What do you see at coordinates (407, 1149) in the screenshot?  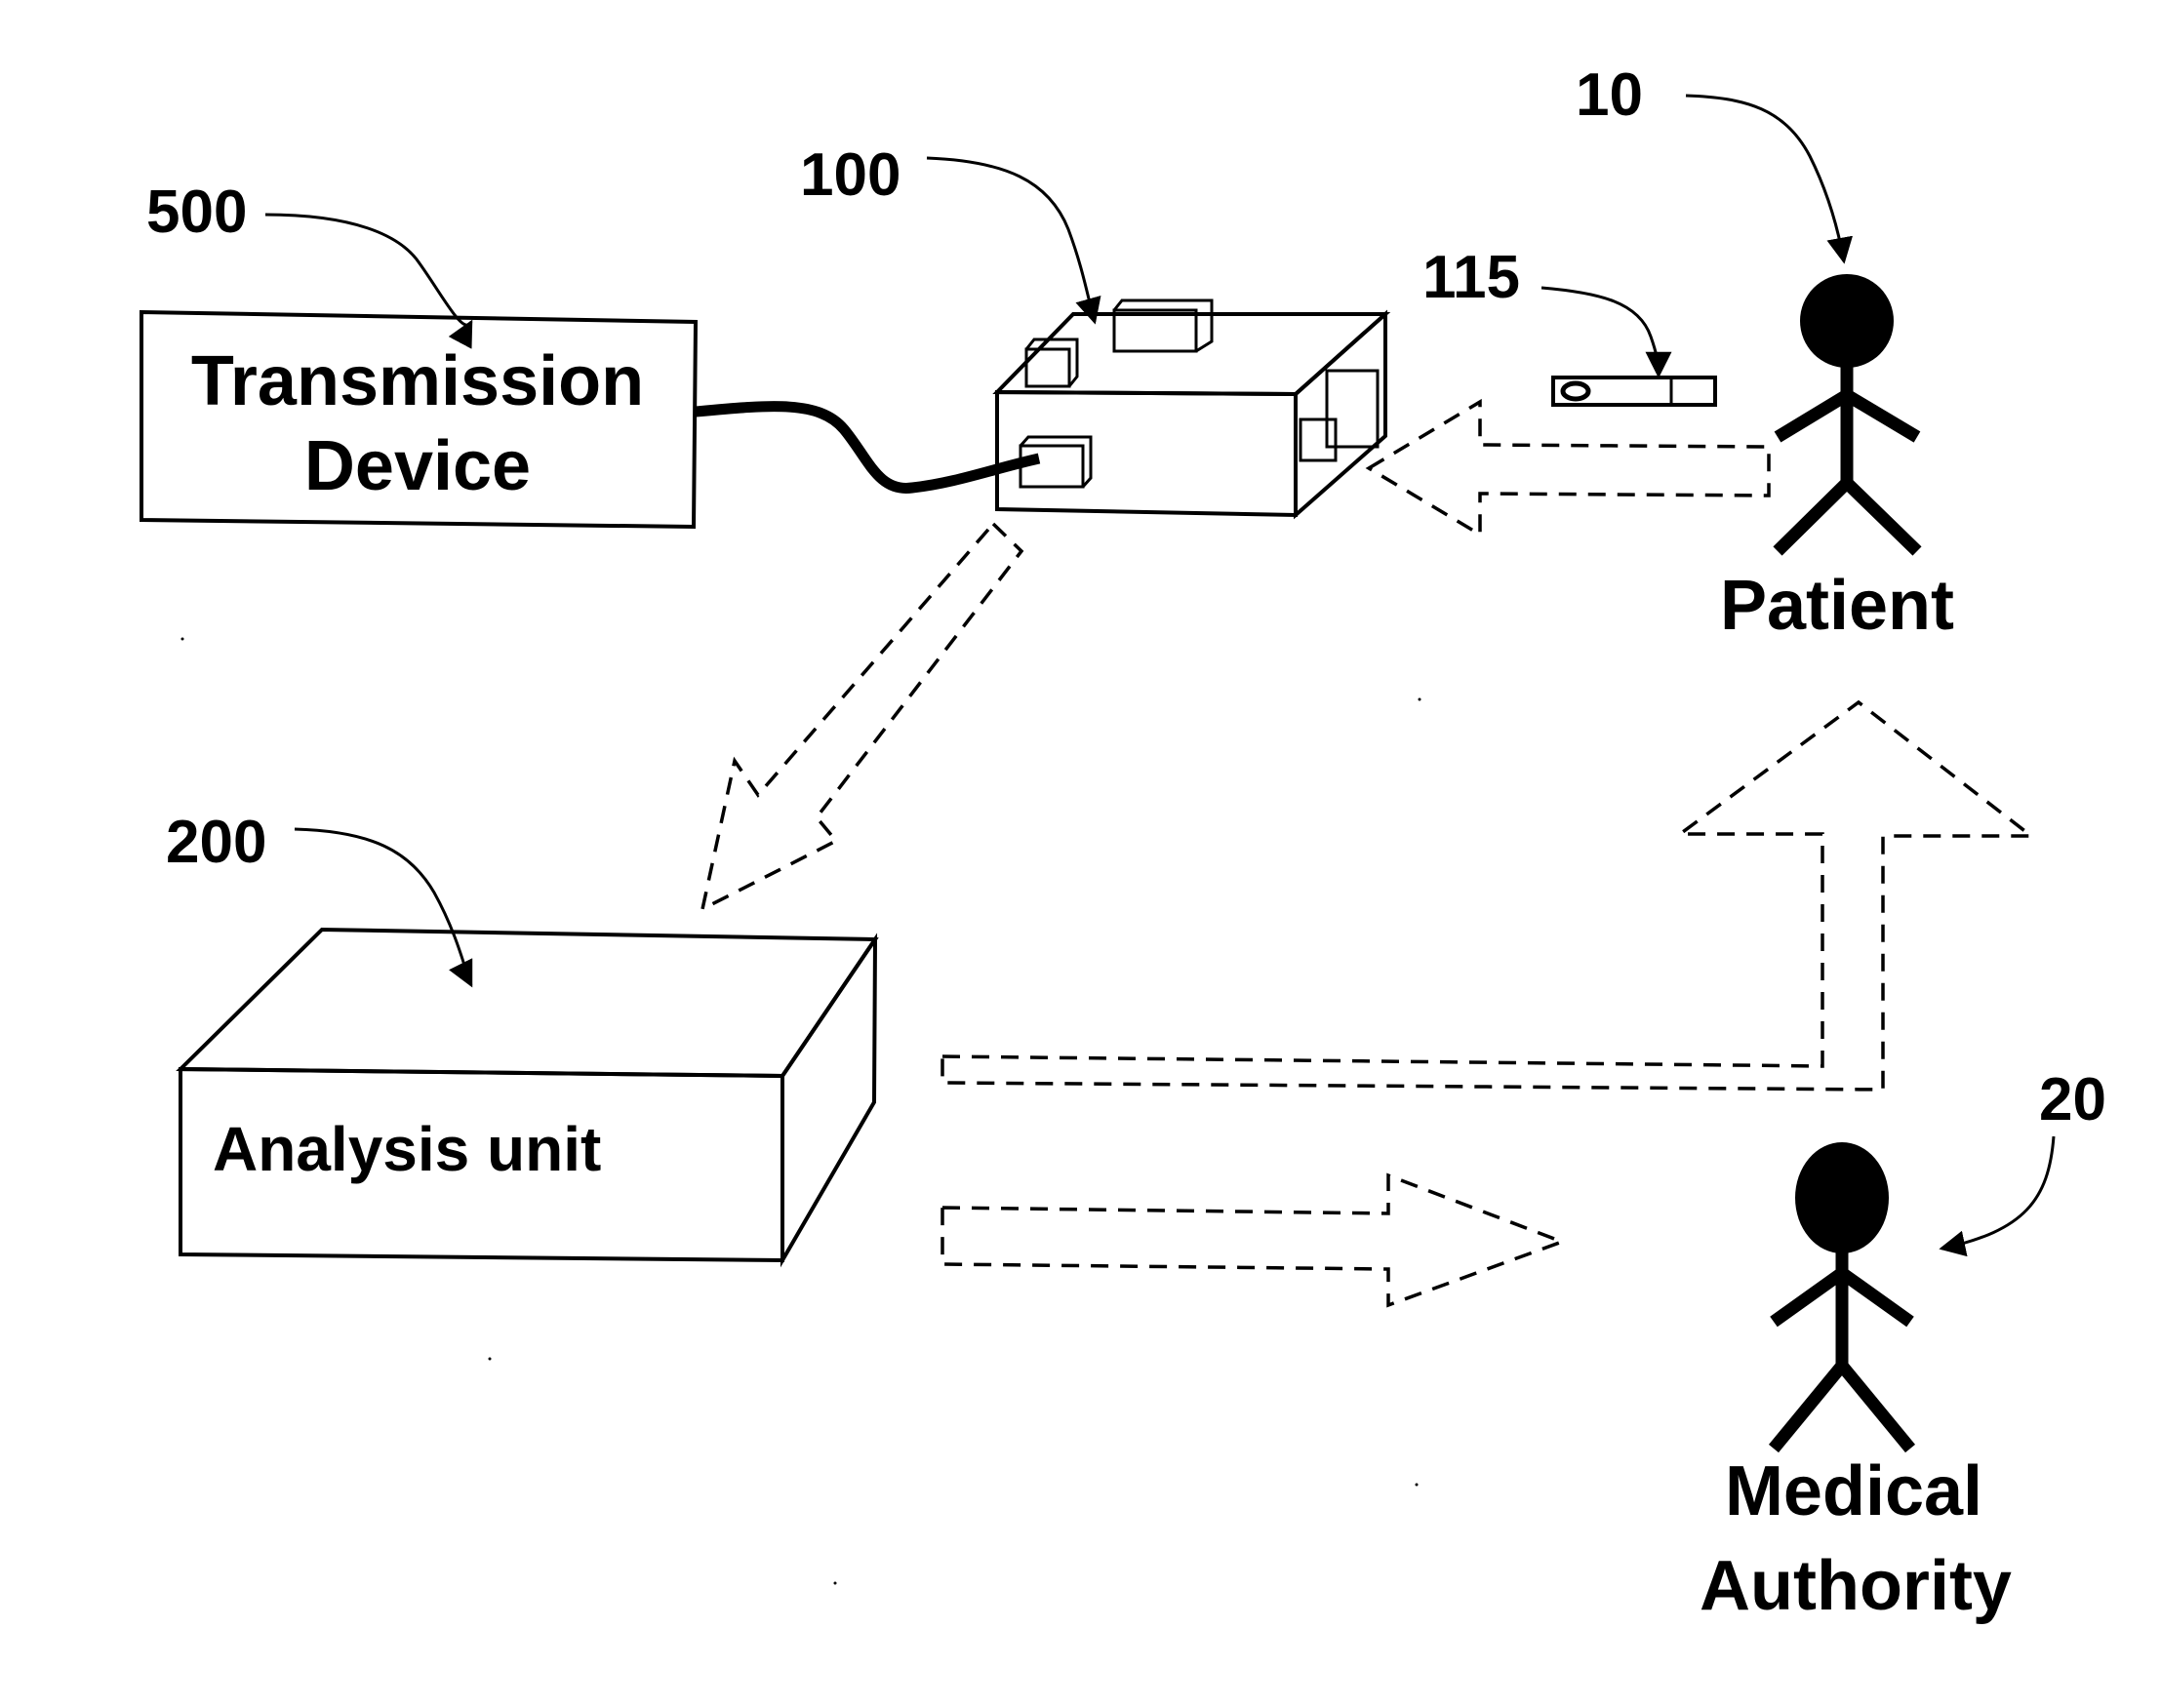 I see `analysis-unit-label: Analysis unit` at bounding box center [407, 1149].